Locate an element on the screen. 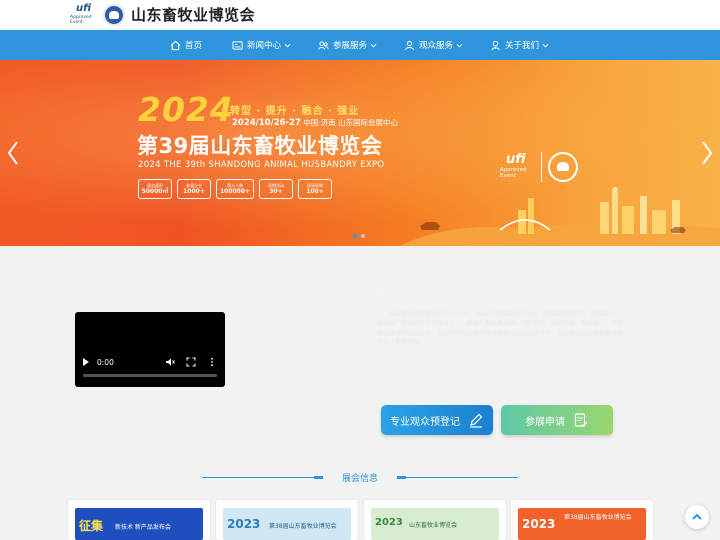 This screenshot has width=720, height=540. banner-stat: 观众人数 100000+ is located at coordinates (235, 189).